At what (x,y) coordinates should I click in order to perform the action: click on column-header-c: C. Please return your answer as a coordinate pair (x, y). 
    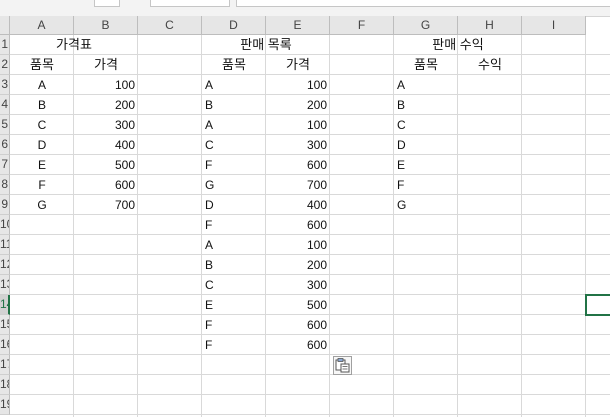
    Looking at the image, I should click on (170, 25).